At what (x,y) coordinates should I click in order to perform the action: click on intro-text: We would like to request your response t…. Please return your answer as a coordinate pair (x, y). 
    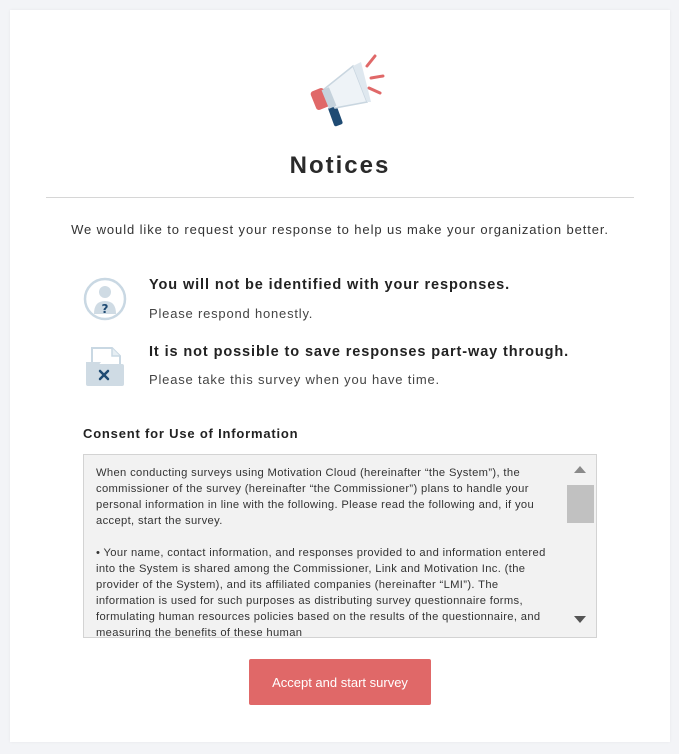
    Looking at the image, I should click on (340, 229).